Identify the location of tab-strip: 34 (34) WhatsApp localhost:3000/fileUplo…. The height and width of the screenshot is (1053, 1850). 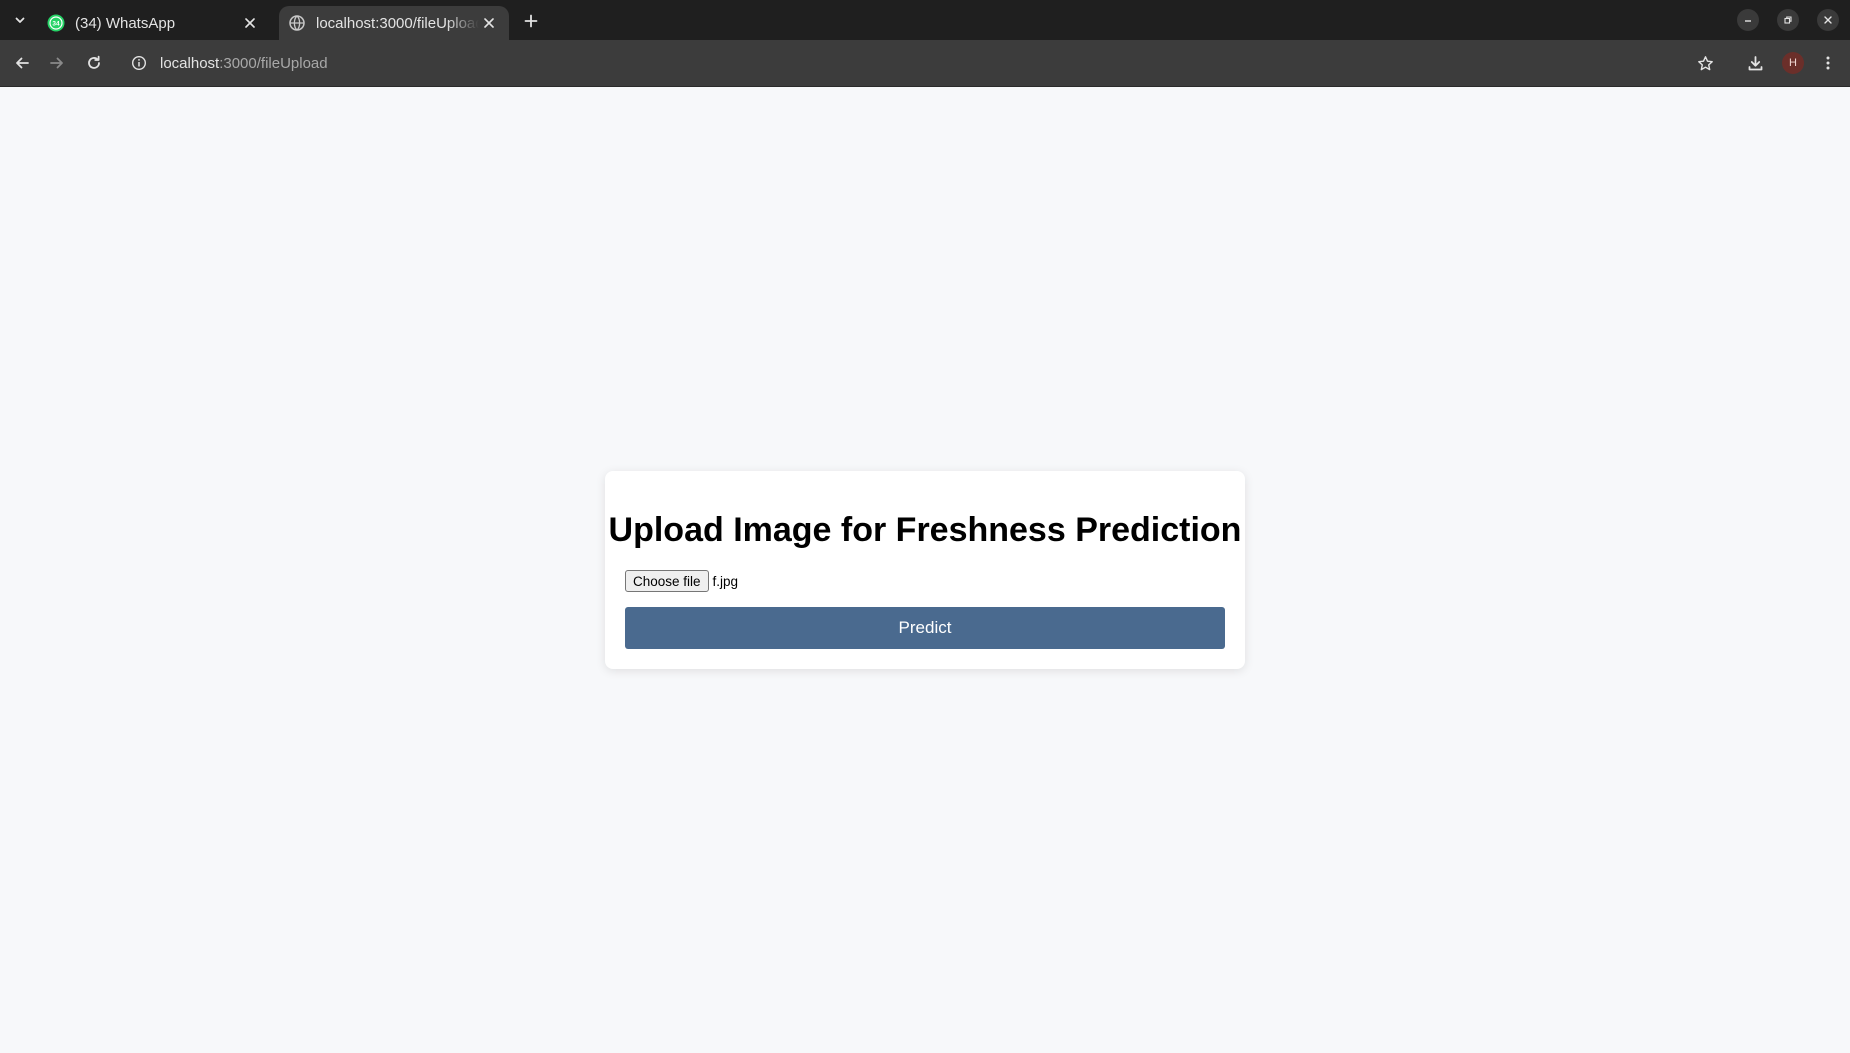
(925, 20).